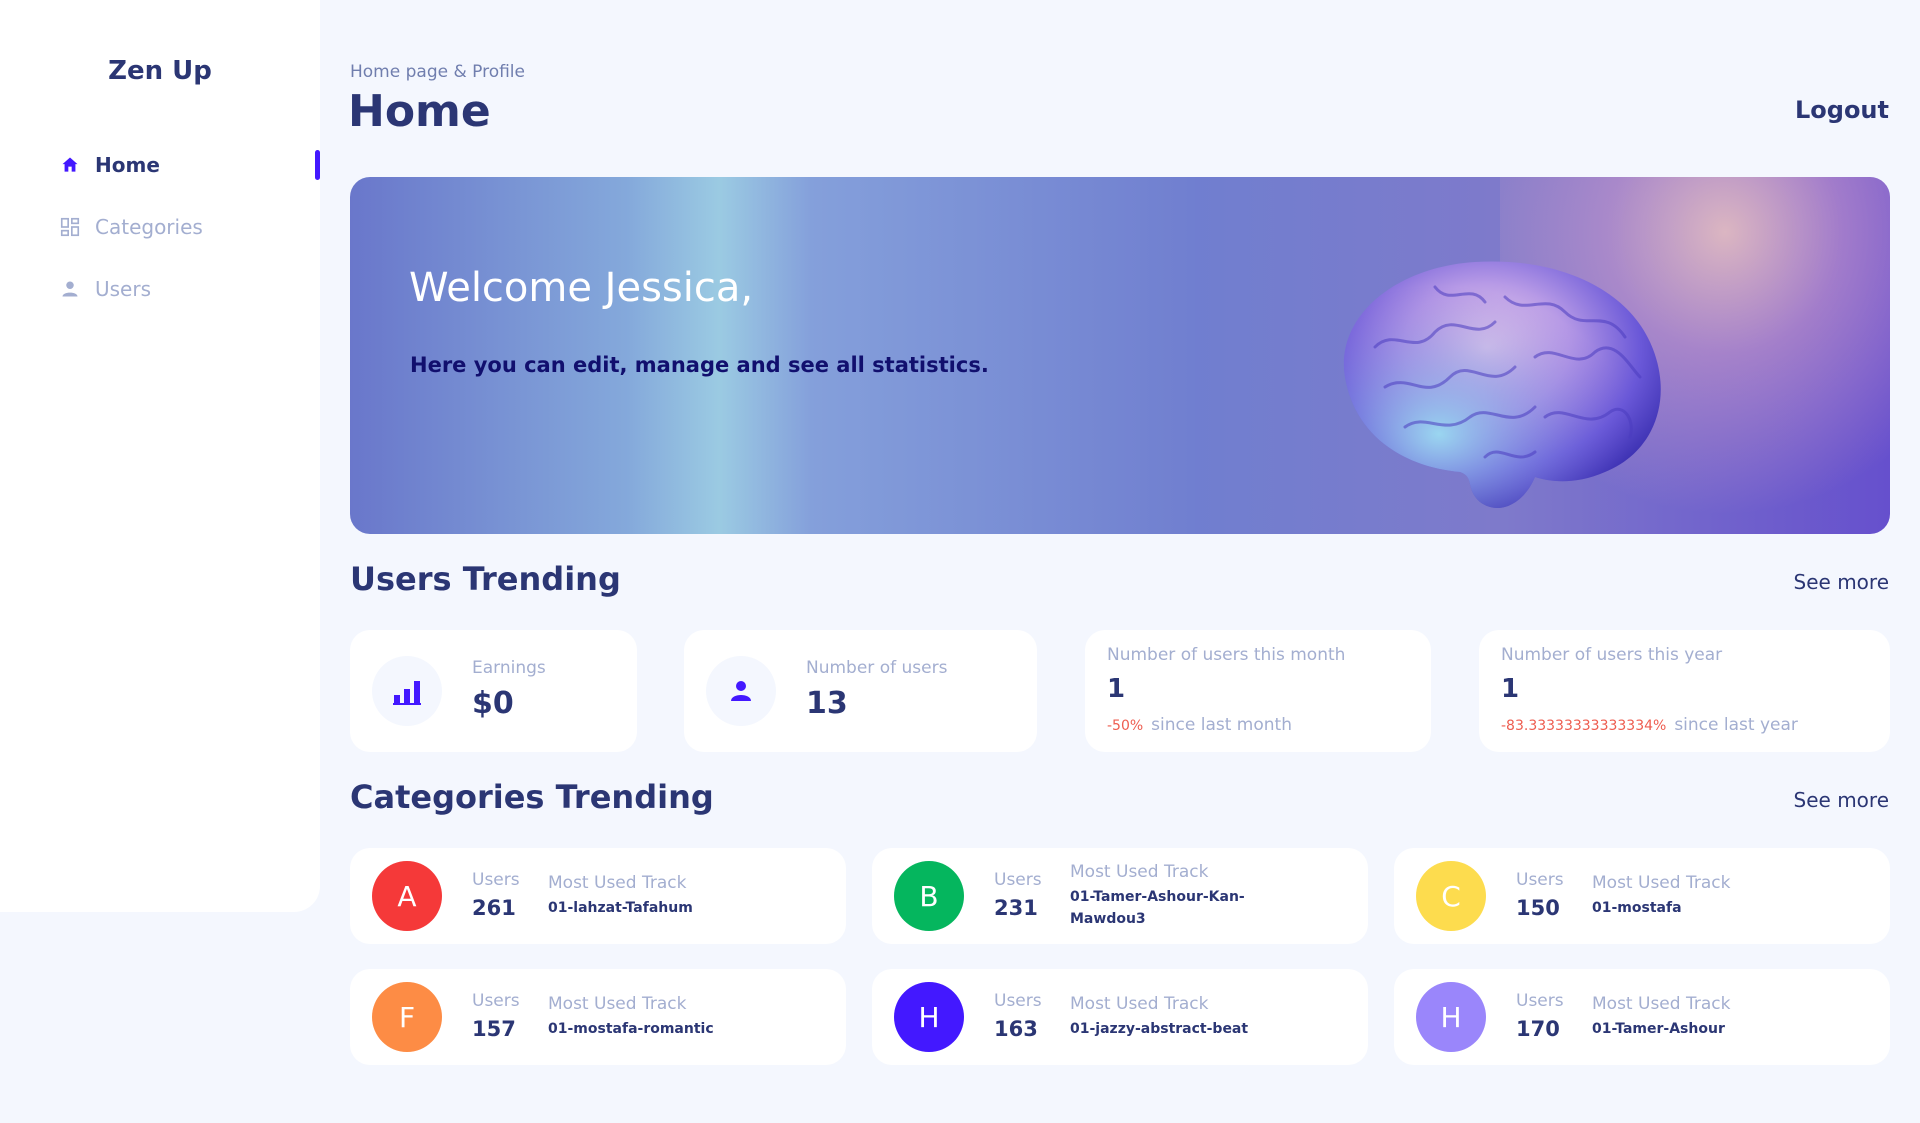 The height and width of the screenshot is (1123, 1920). What do you see at coordinates (1510, 689) in the screenshot?
I see `users-year-value: 1` at bounding box center [1510, 689].